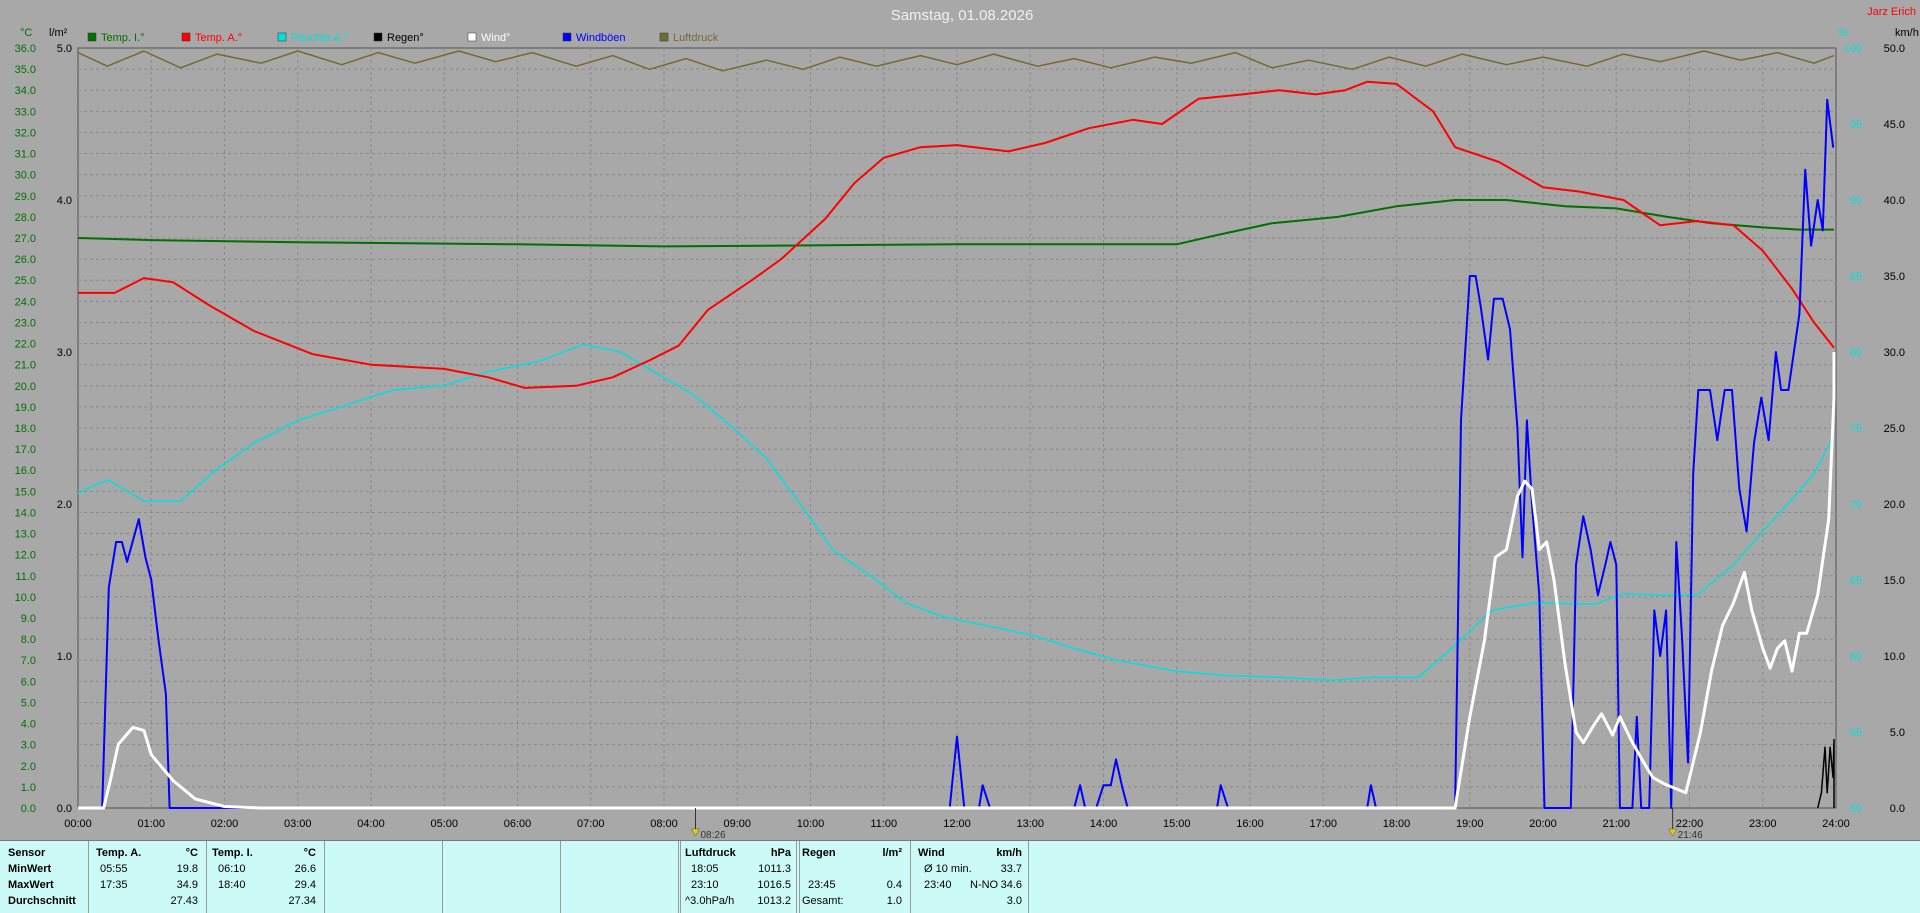  What do you see at coordinates (1891, 12) in the screenshot?
I see `owner-label: Jarz Erich` at bounding box center [1891, 12].